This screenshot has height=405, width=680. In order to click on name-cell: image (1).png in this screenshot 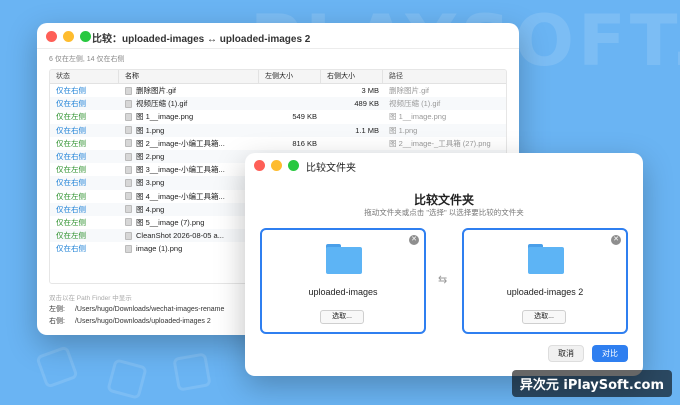, I will do `click(189, 248)`.